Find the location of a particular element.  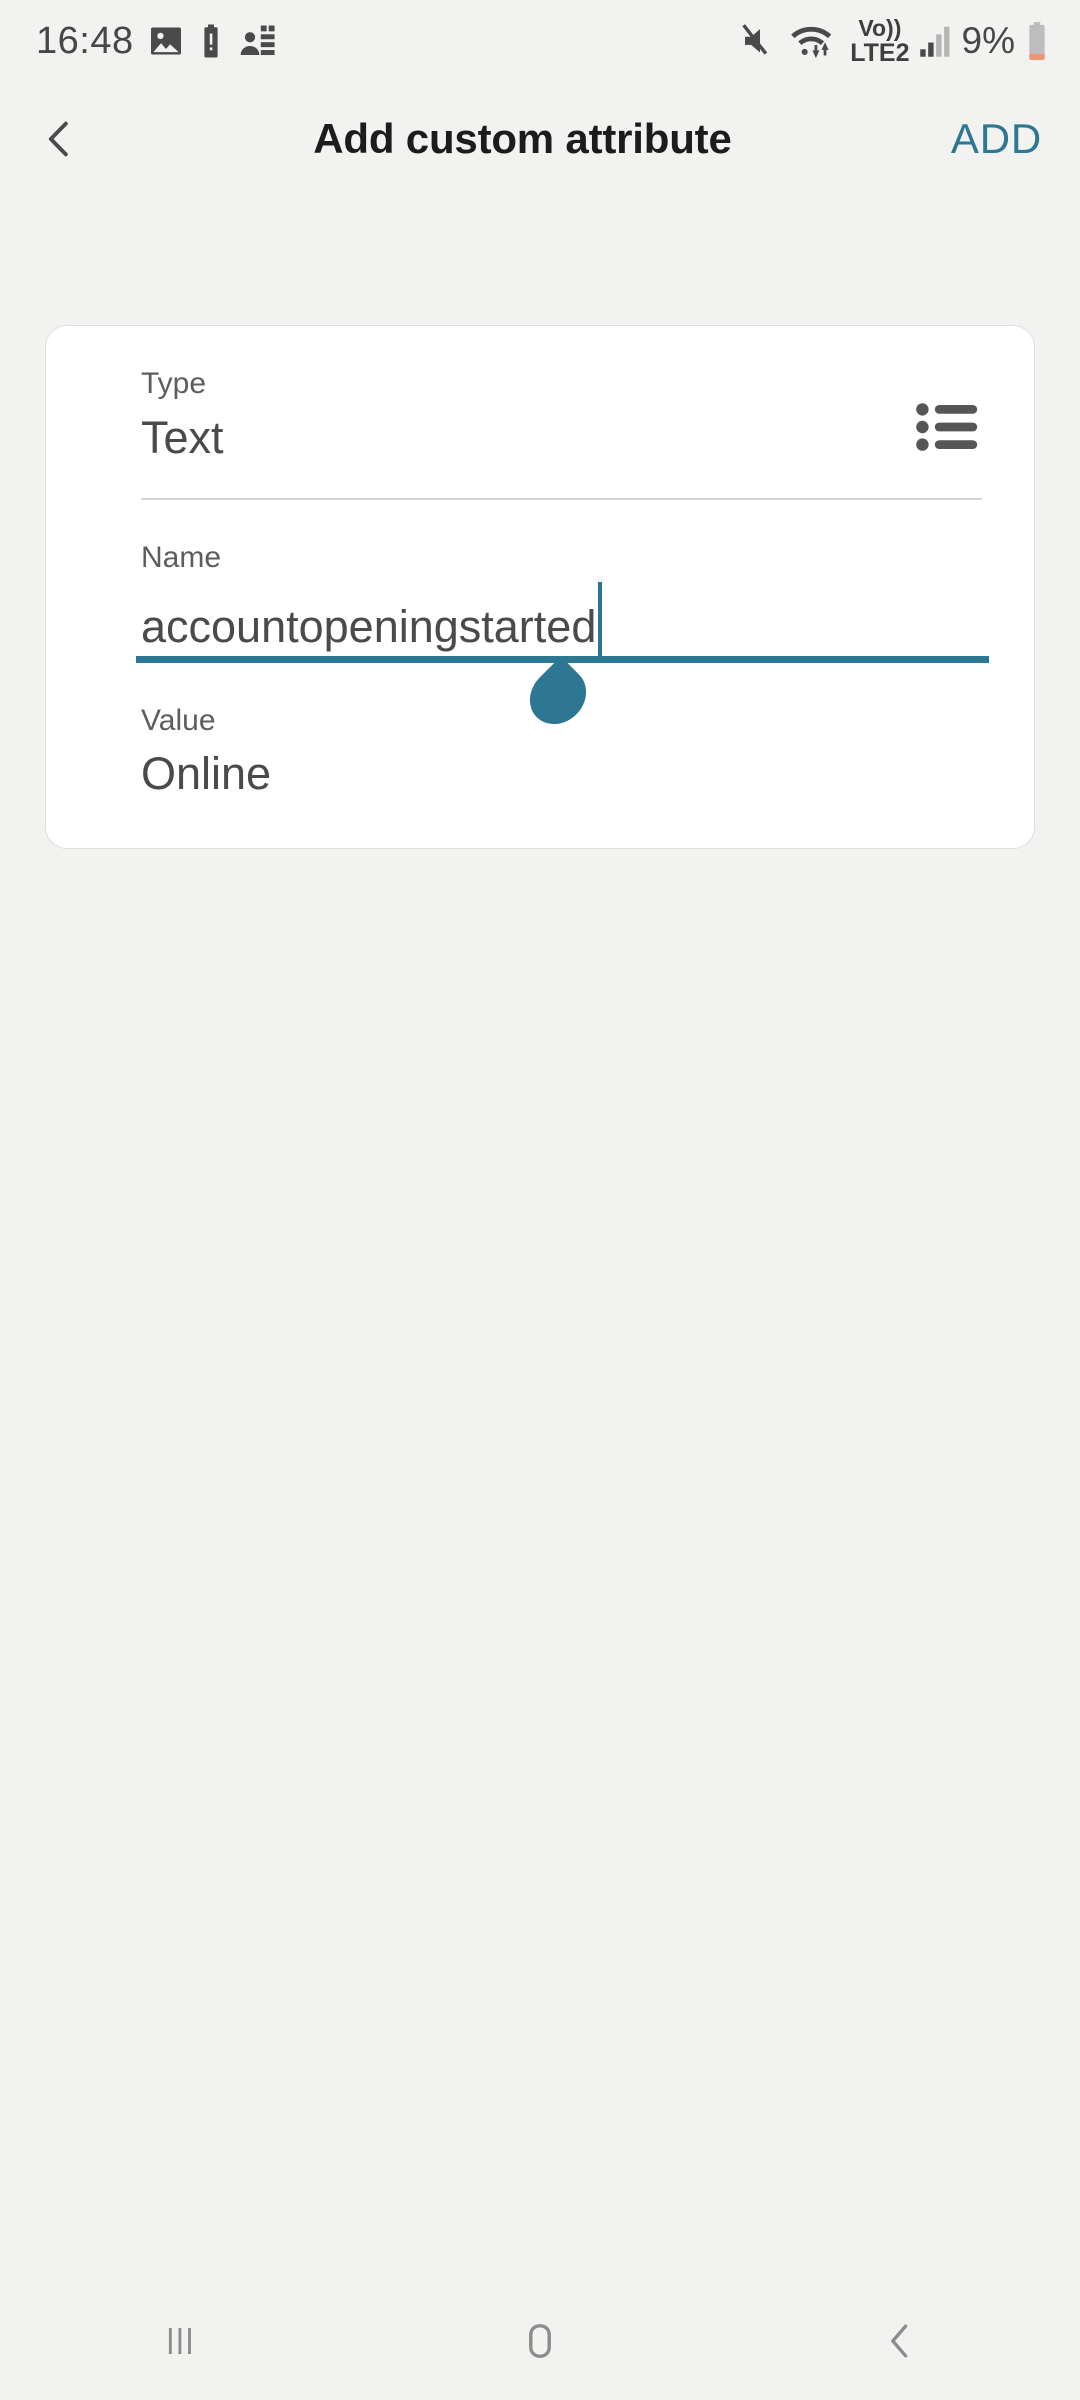

chevron-left-icon is located at coordinates (60, 139).